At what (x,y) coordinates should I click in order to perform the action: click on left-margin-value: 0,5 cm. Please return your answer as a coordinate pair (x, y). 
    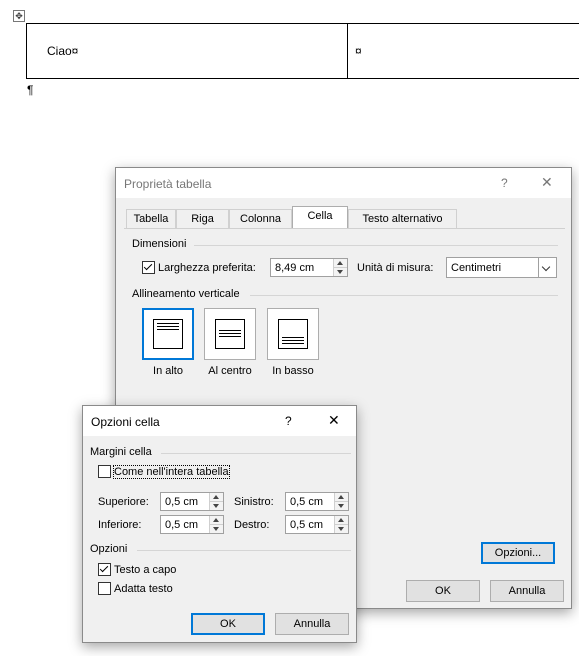
    Looking at the image, I should click on (307, 502).